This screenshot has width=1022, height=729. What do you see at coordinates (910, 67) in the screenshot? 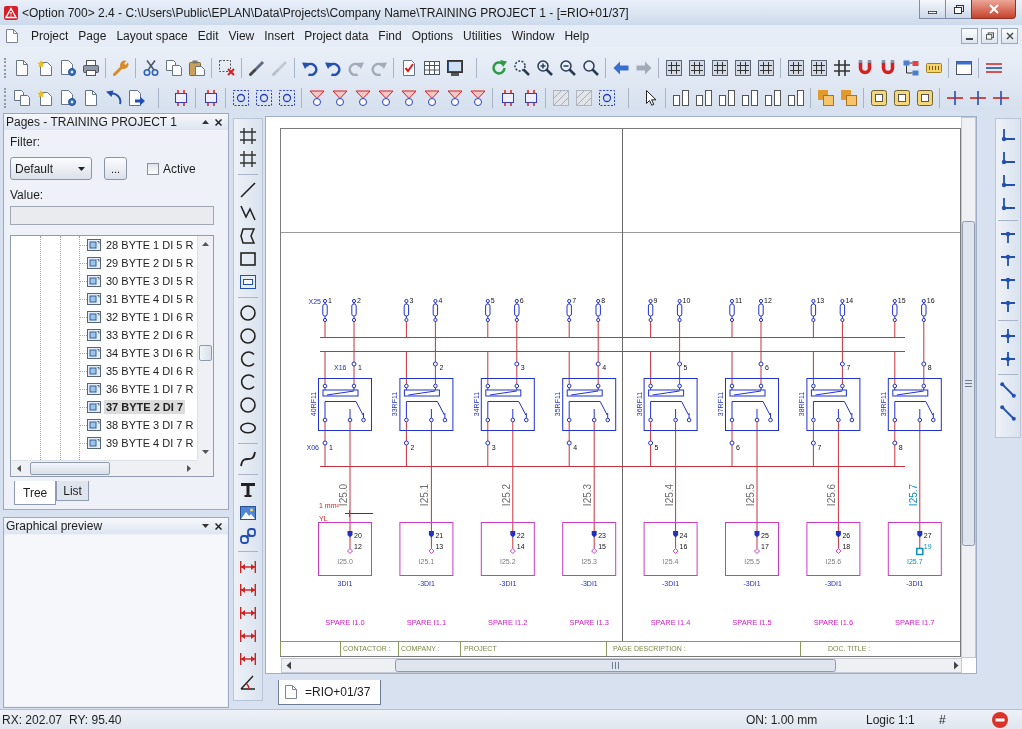
I see `branch-icon` at bounding box center [910, 67].